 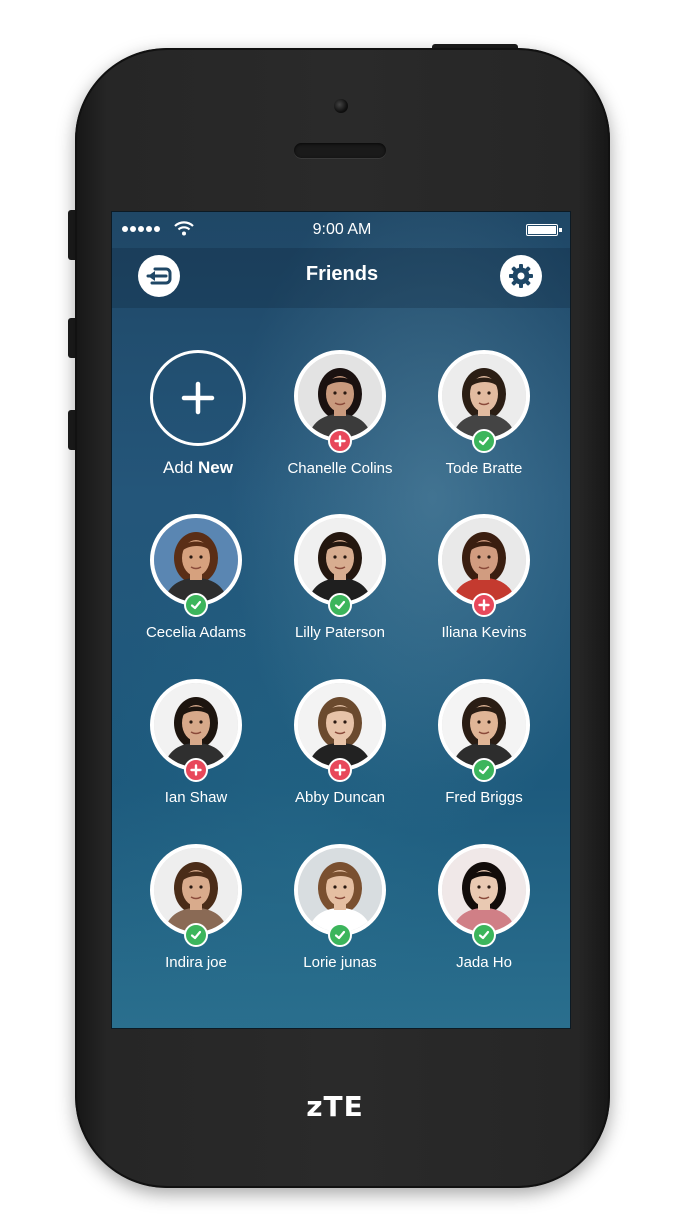 I want to click on friend-name: Fred Briggs, so click(x=484, y=797).